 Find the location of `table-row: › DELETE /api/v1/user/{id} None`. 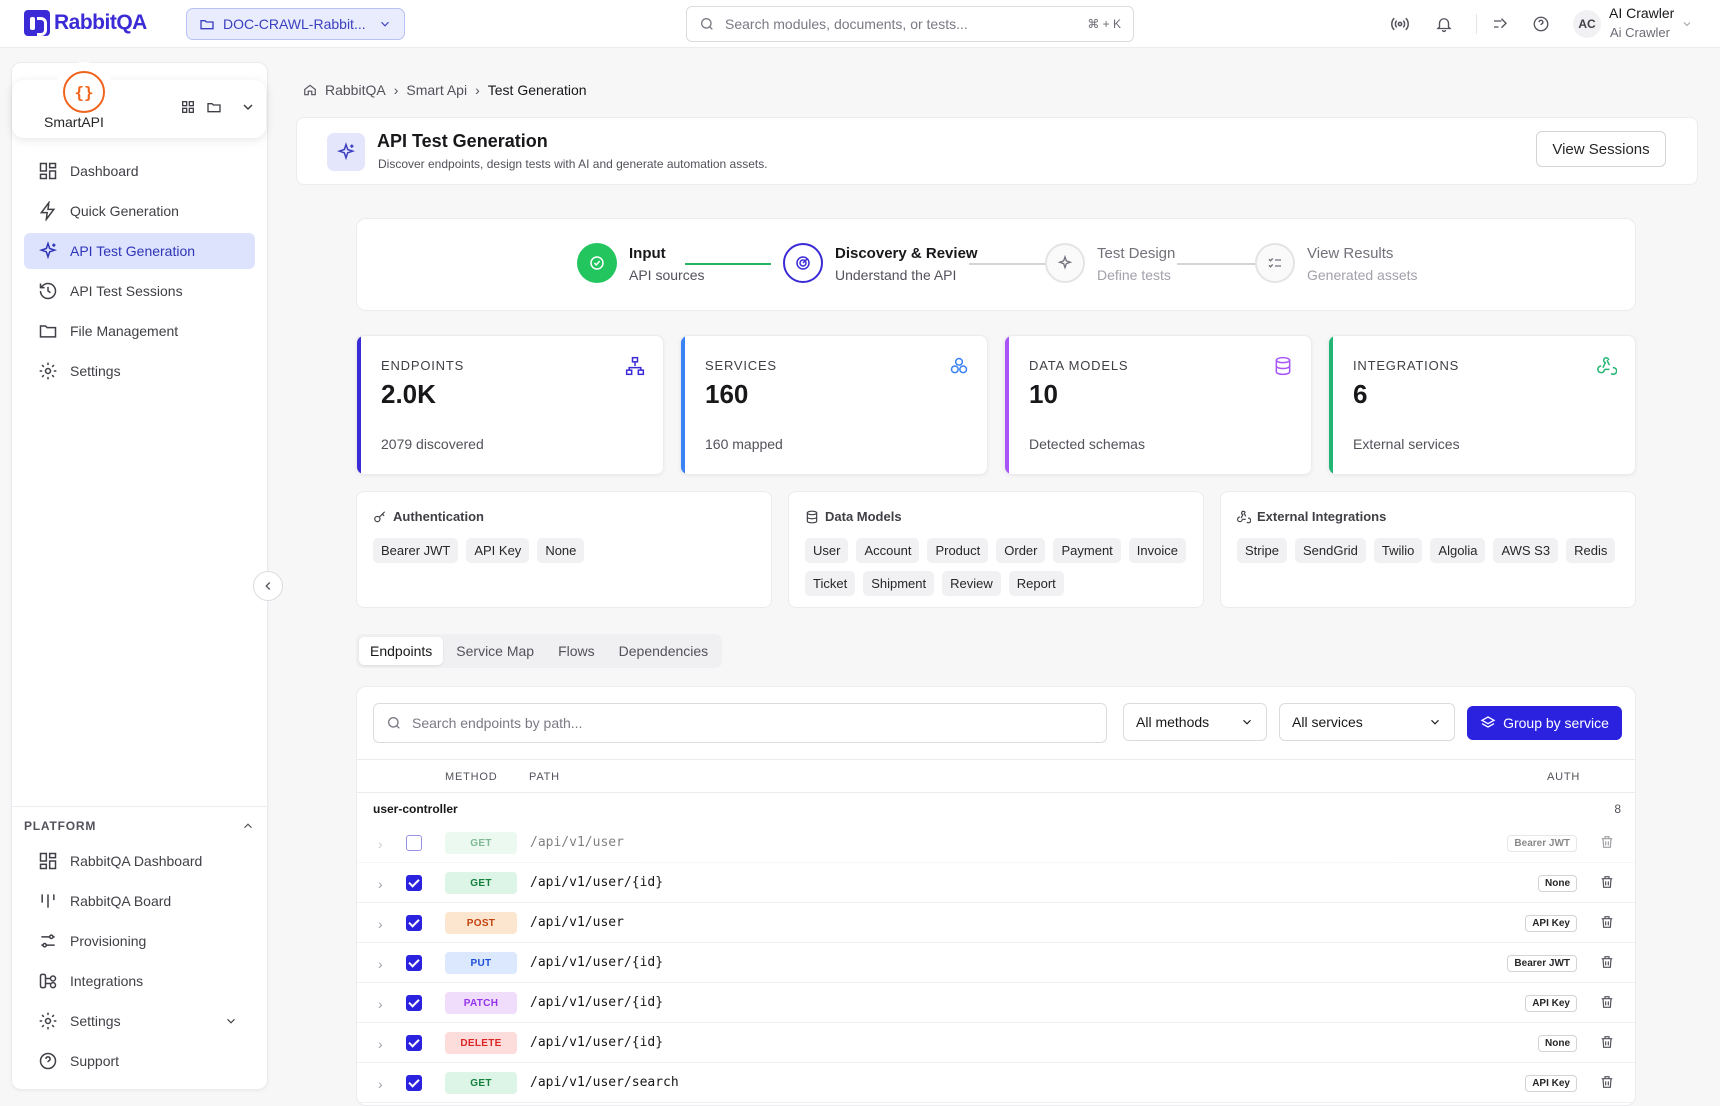

table-row: › DELETE /api/v1/user/{id} None is located at coordinates (996, 1043).